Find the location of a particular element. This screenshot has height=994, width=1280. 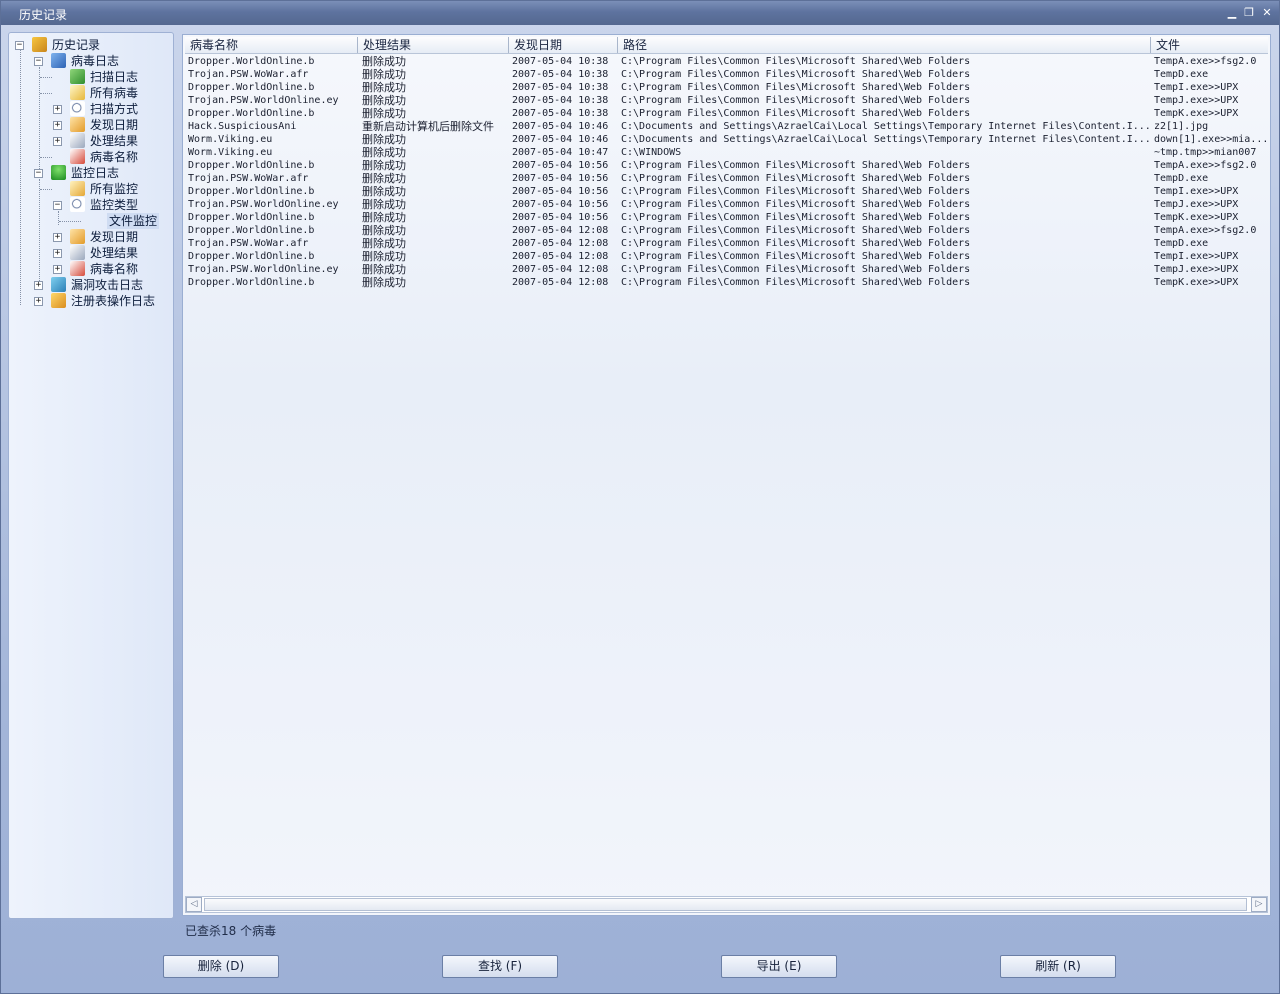

magnifier-icon is located at coordinates (77, 204).